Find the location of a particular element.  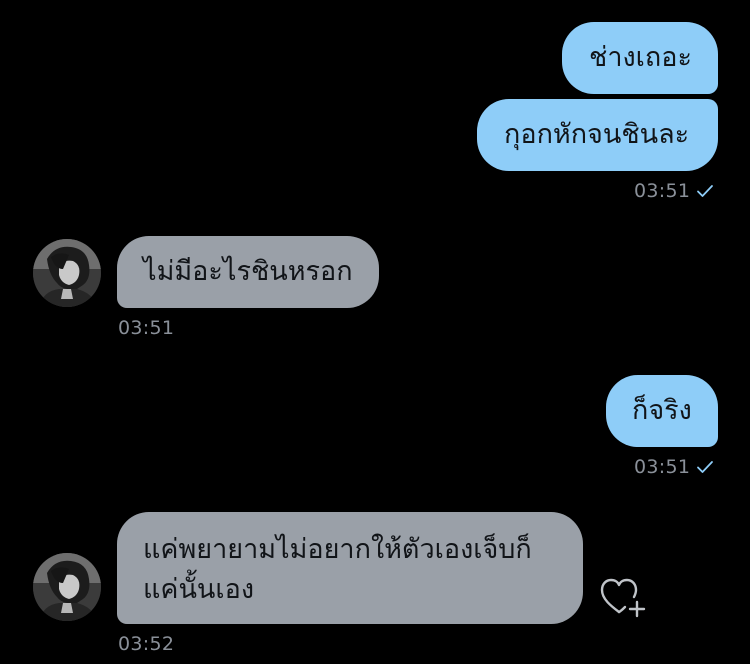

incoming-message-bubble: ไม่มีอะไรชินหรอก is located at coordinates (248, 272).